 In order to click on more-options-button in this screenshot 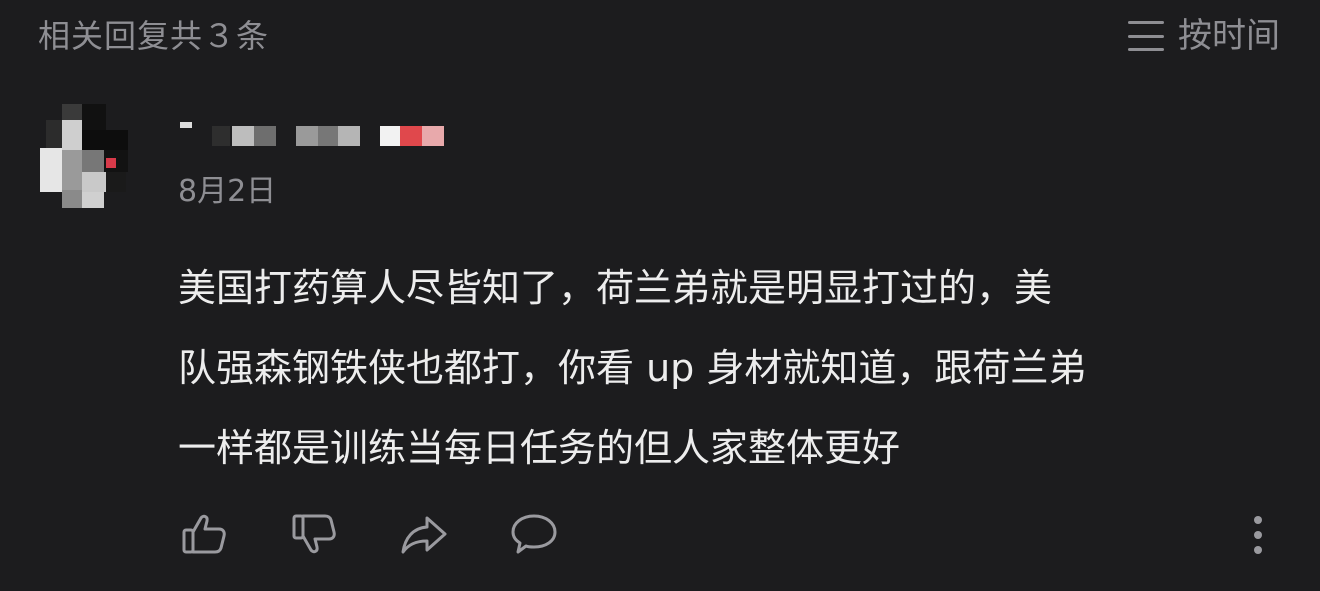, I will do `click(1258, 535)`.